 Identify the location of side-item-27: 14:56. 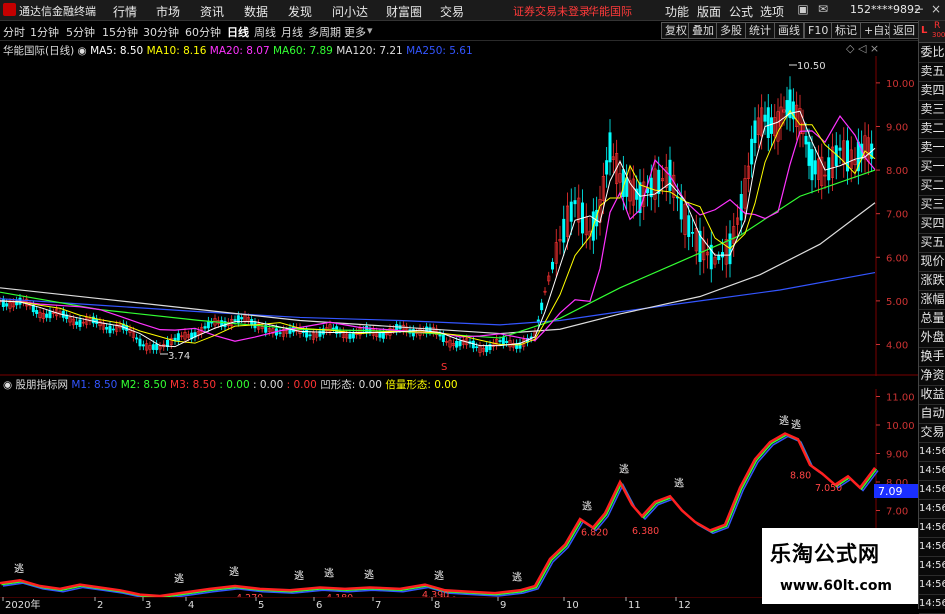
(932, 566).